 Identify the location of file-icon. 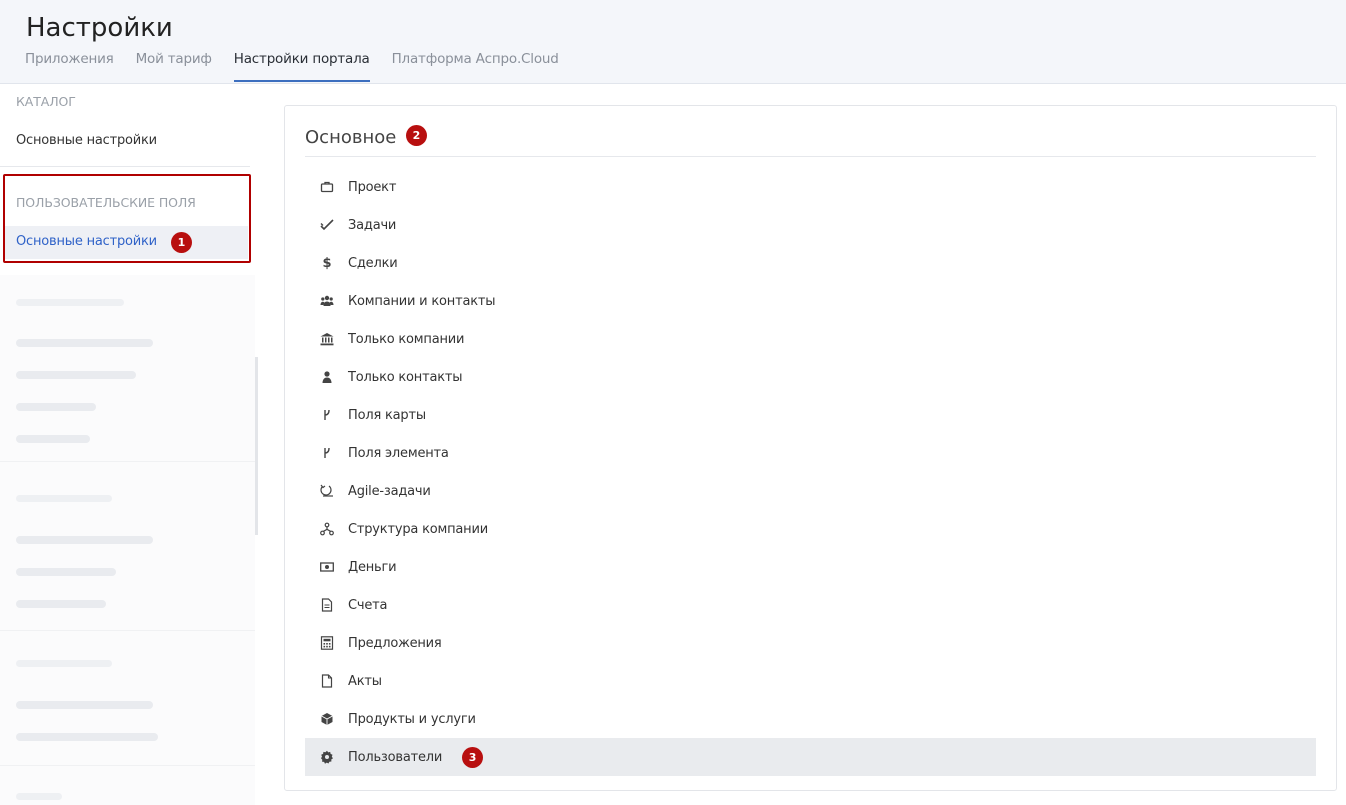
(327, 681).